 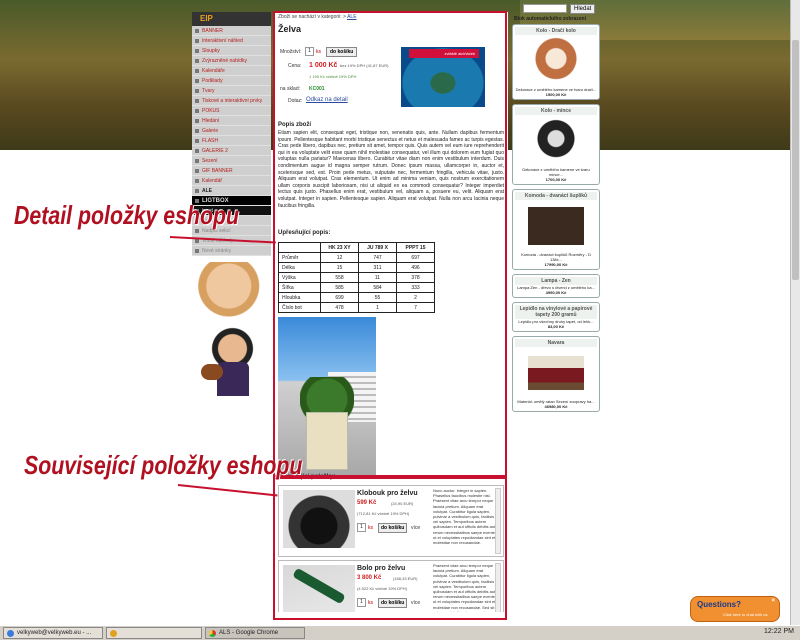 What do you see at coordinates (231, 31) in the screenshot?
I see `nav-item: BANNER` at bounding box center [231, 31].